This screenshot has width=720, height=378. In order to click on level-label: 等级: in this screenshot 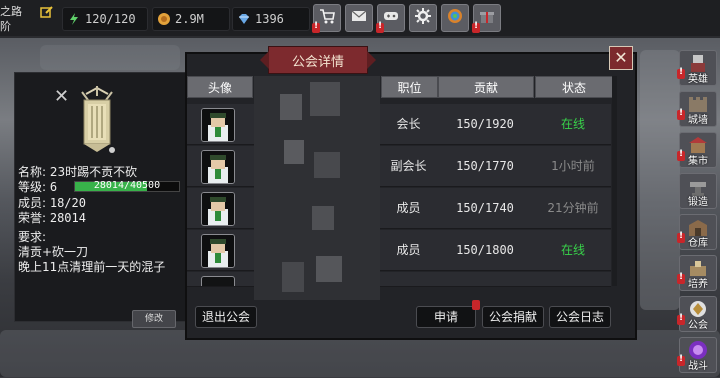, I will do `click(34, 187)`.